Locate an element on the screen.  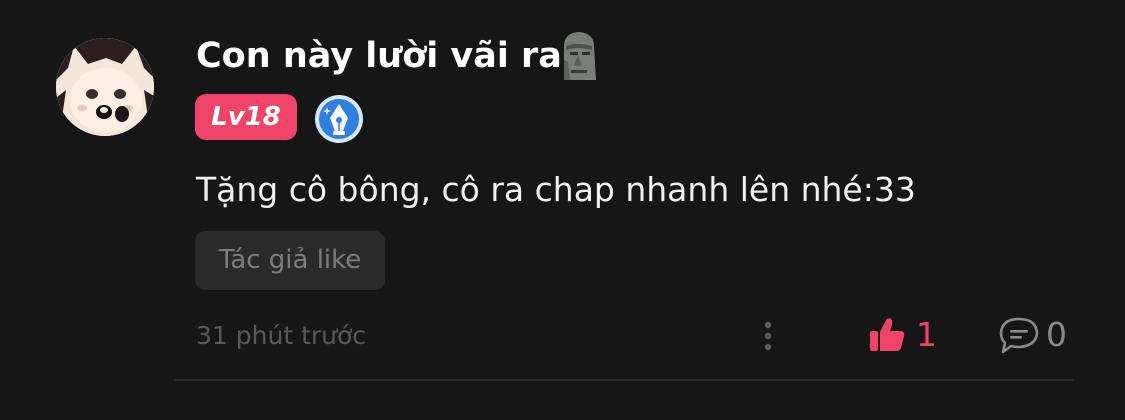
like-button: 1 is located at coordinates (902, 335).